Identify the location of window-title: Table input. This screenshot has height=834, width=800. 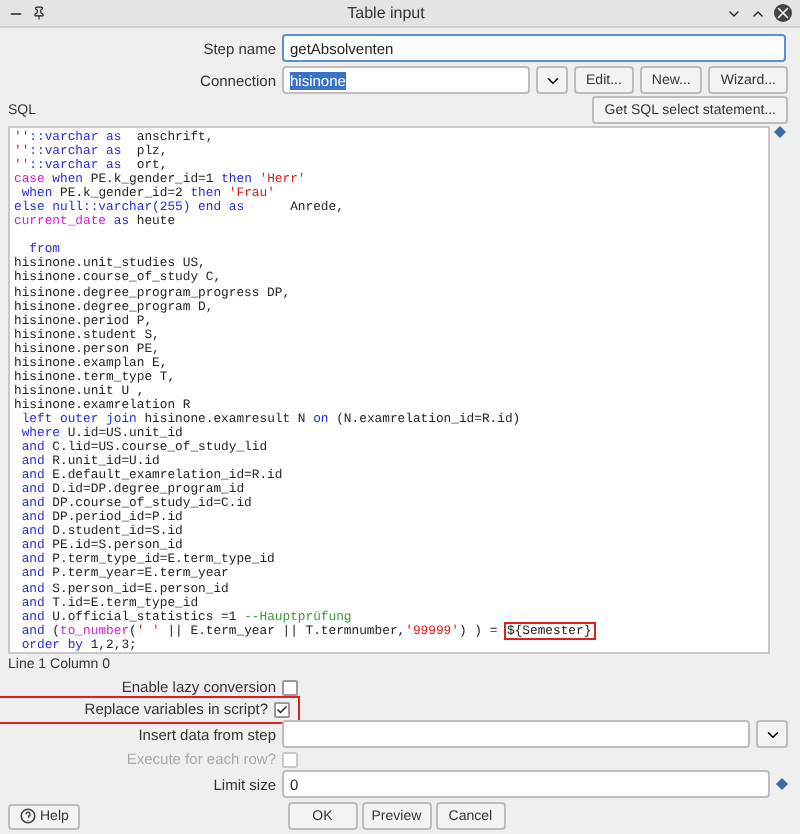
(386, 13).